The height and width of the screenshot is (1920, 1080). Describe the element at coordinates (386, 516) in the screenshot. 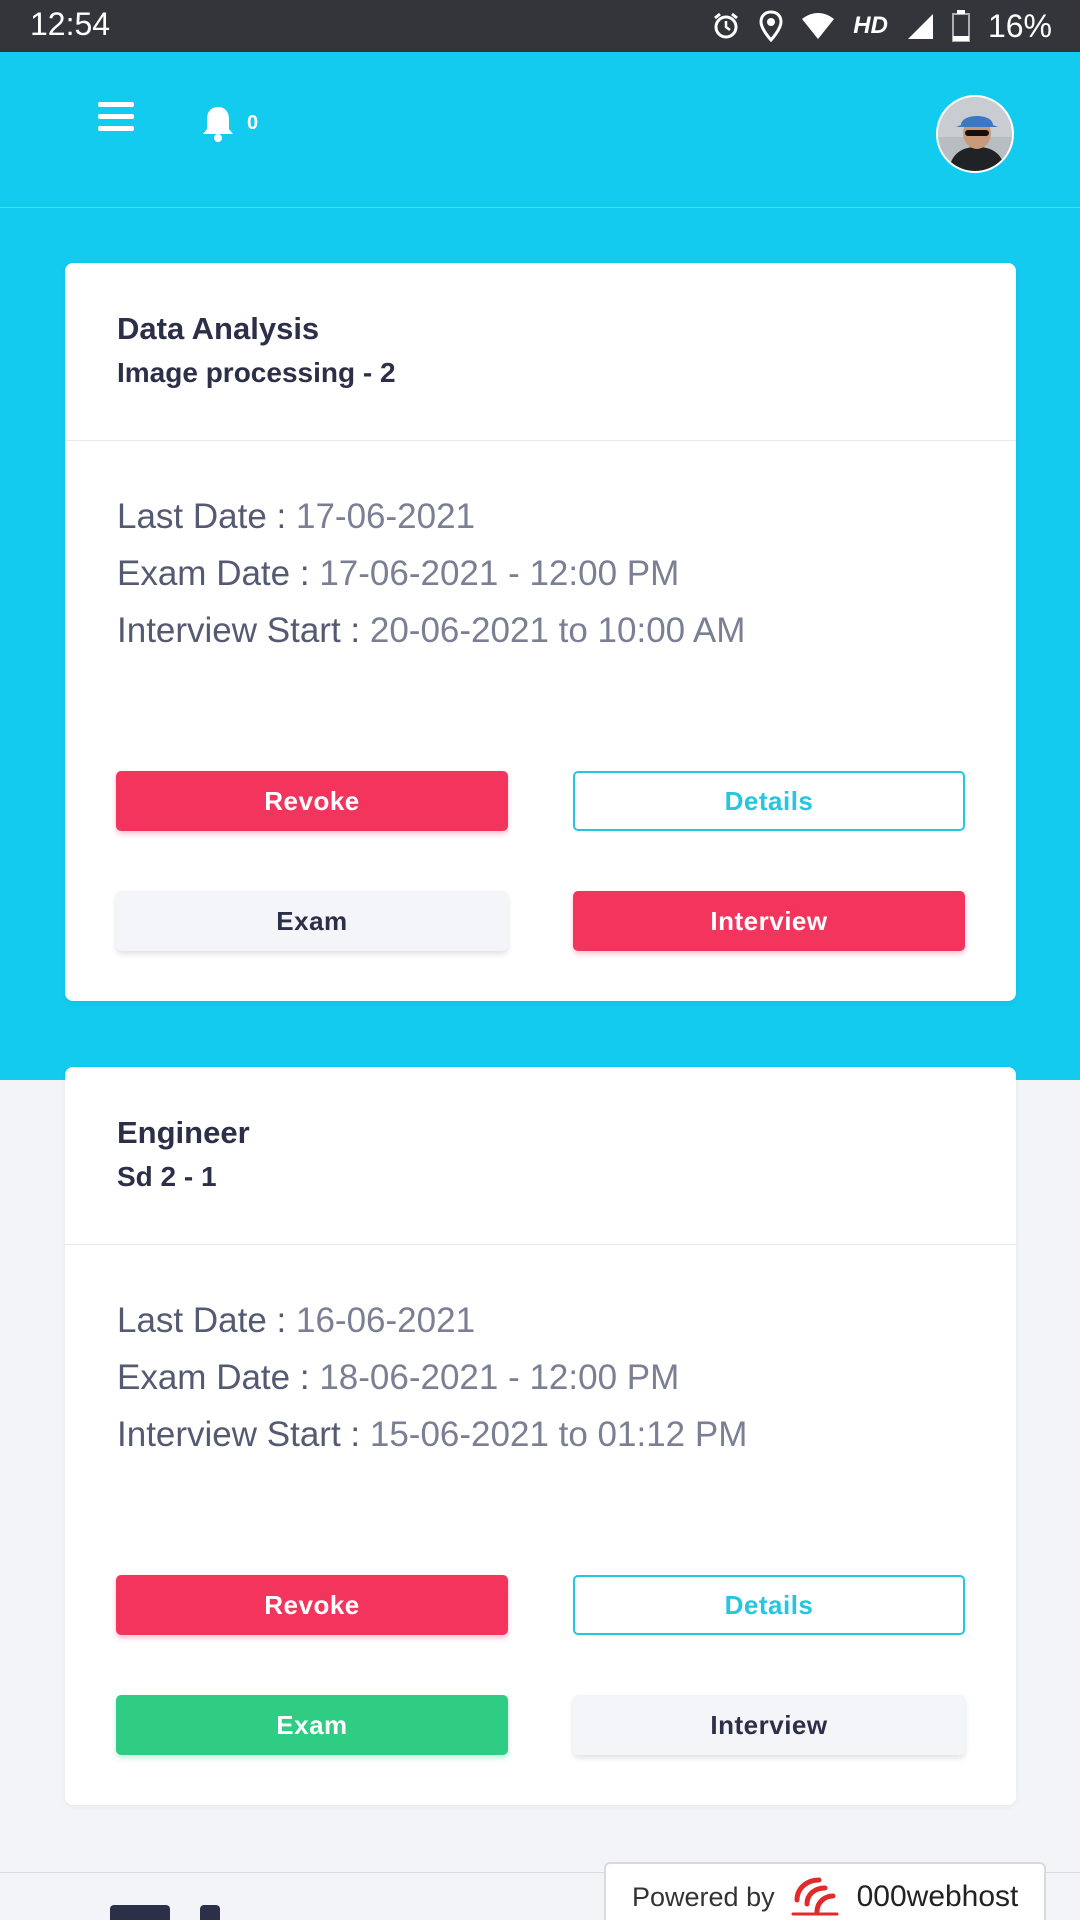

I see `last-date-value: 17-06-2021` at that location.